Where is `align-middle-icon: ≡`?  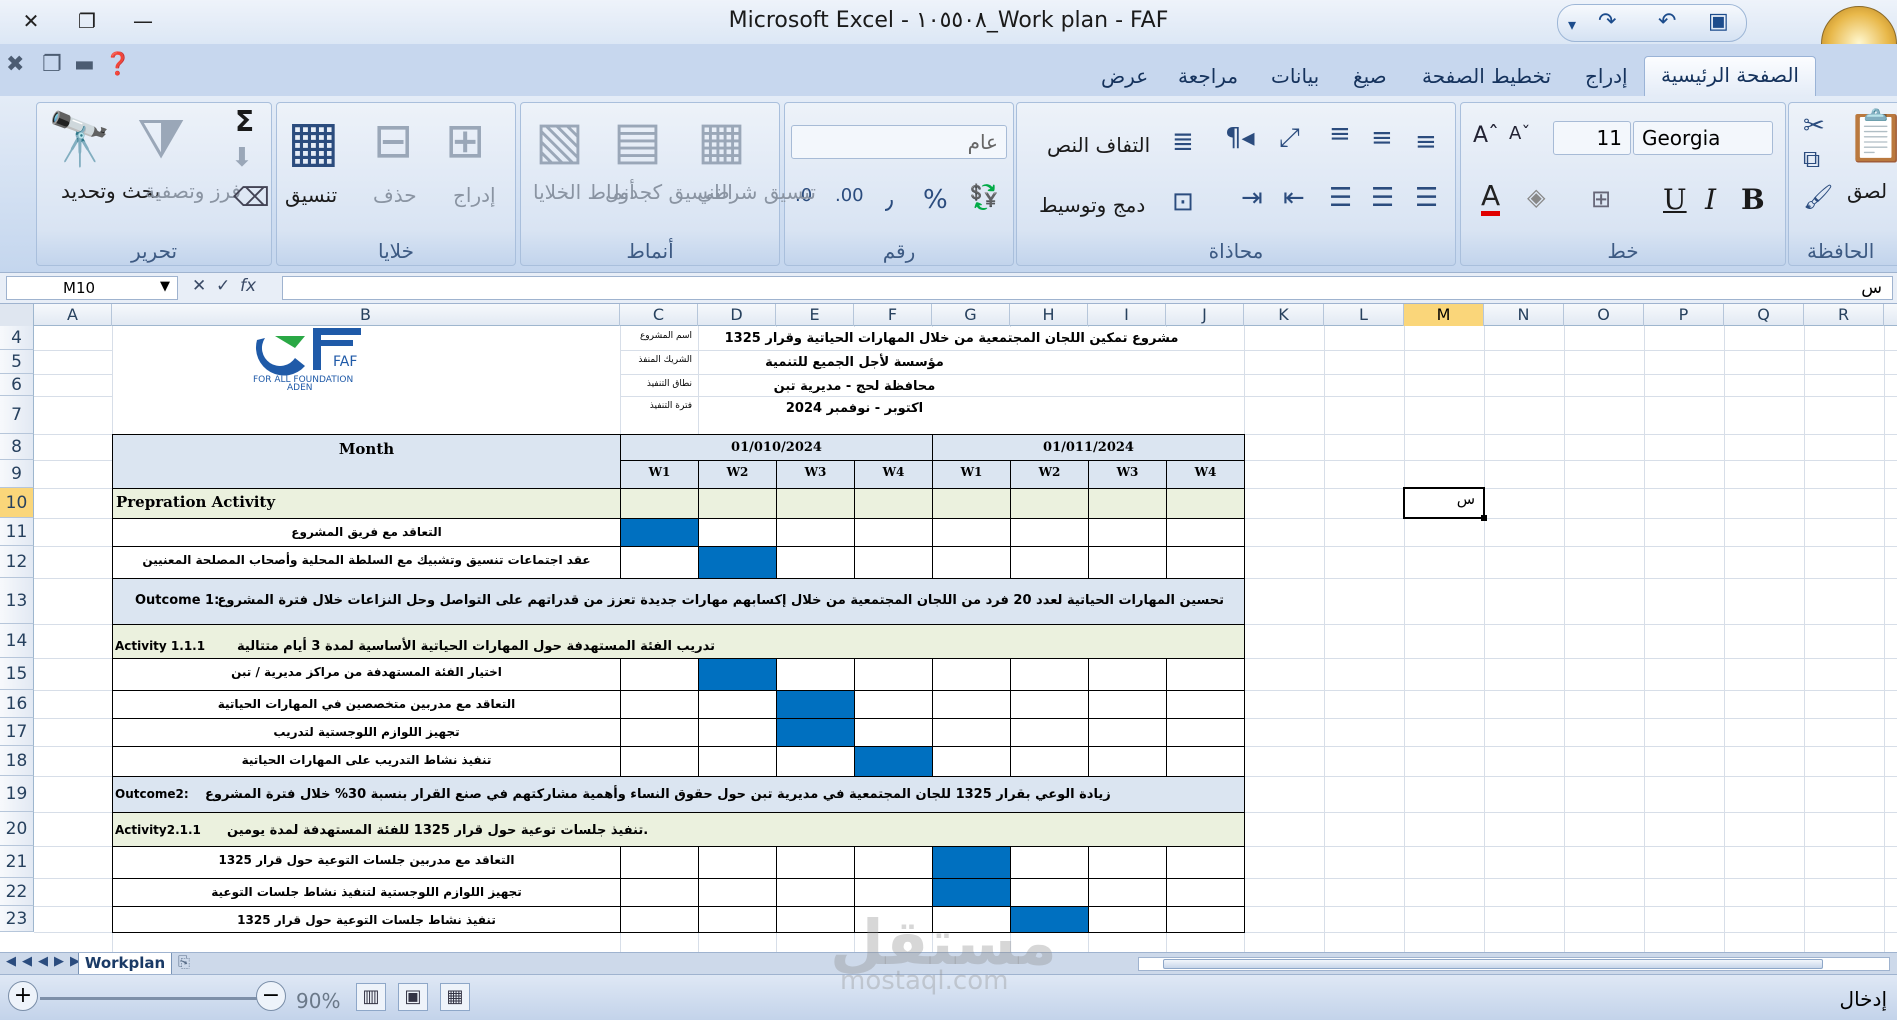 align-middle-icon: ≡ is located at coordinates (1382, 138).